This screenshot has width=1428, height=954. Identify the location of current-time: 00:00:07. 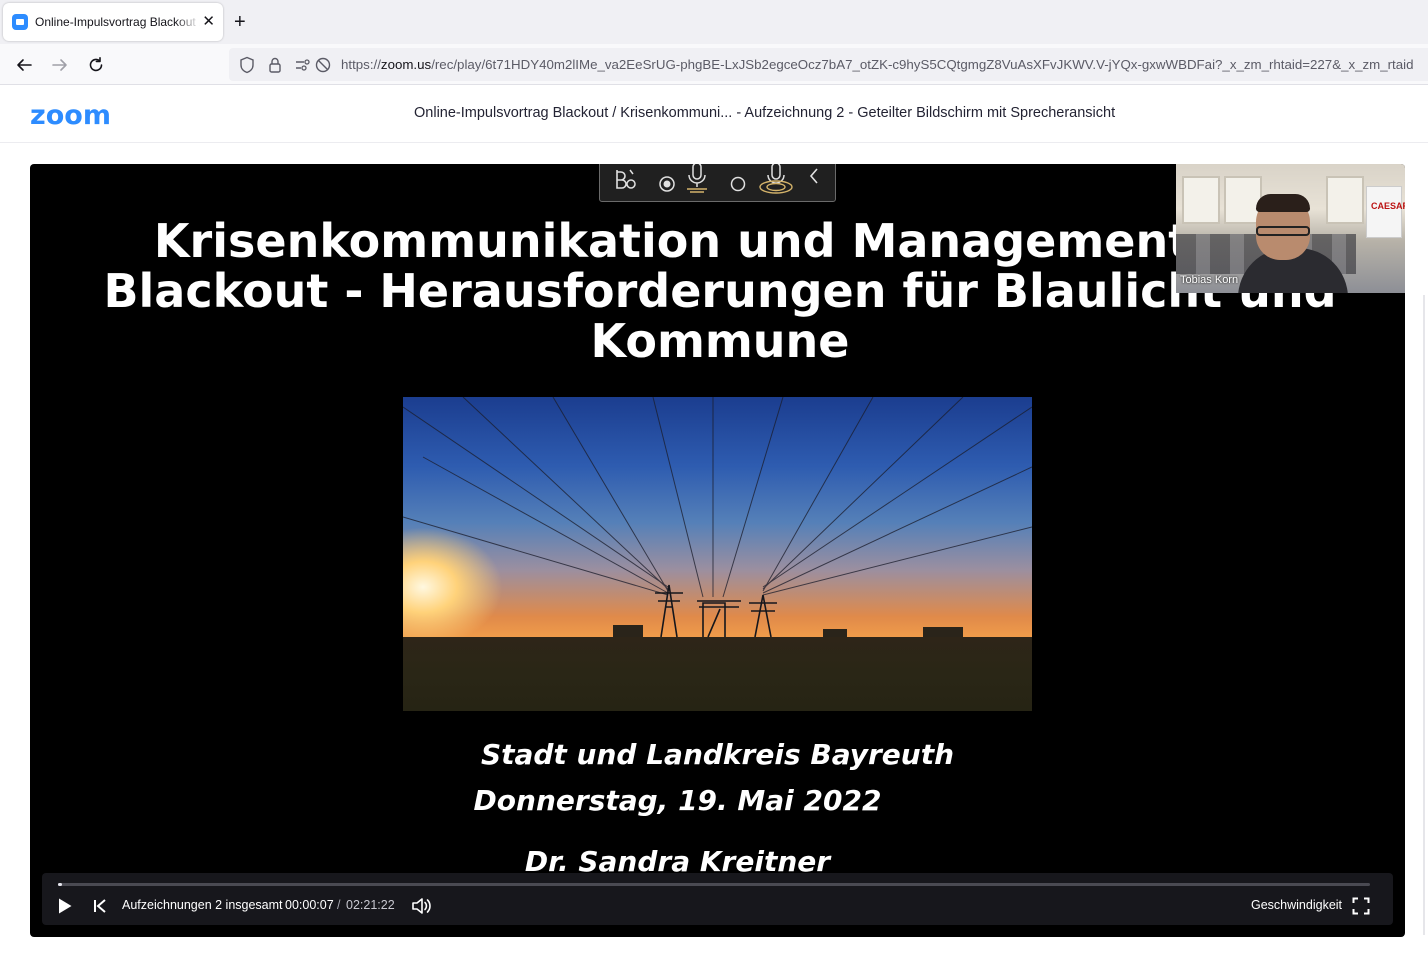
(309, 905).